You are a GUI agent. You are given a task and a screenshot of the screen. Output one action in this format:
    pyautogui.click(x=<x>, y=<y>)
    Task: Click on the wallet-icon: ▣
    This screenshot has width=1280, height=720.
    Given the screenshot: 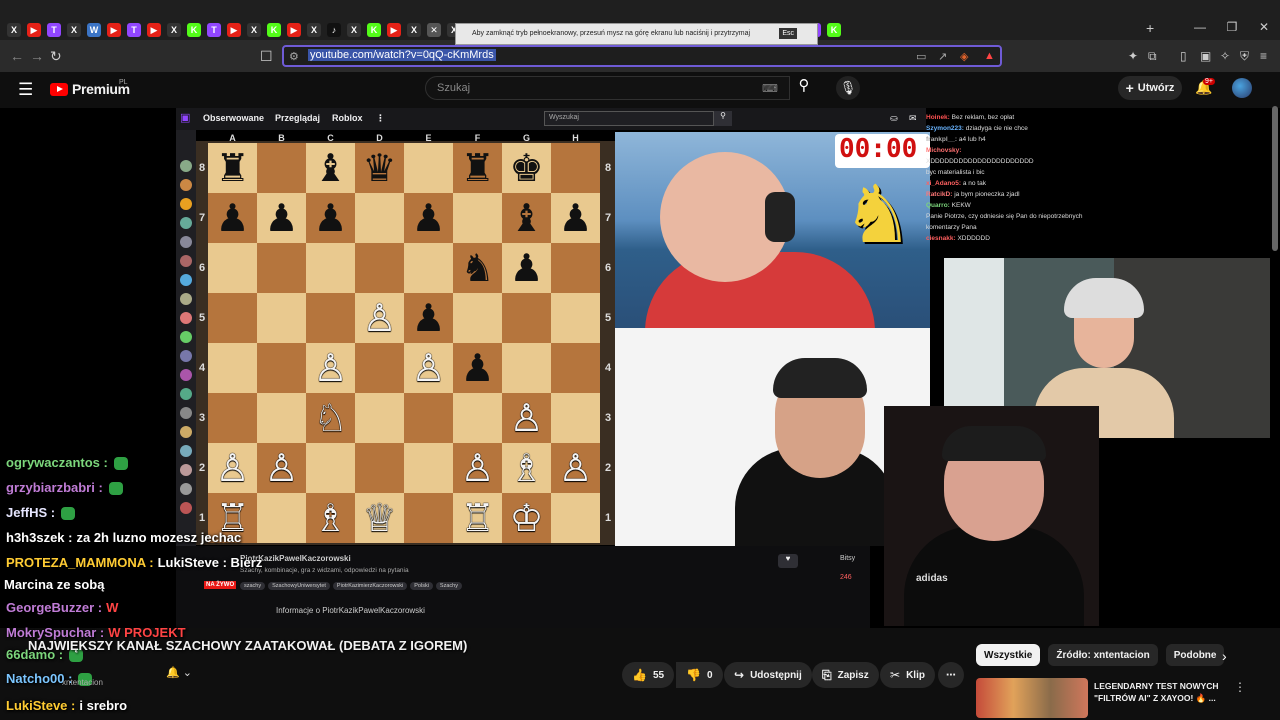 What is the action you would take?
    pyautogui.click(x=1205, y=56)
    